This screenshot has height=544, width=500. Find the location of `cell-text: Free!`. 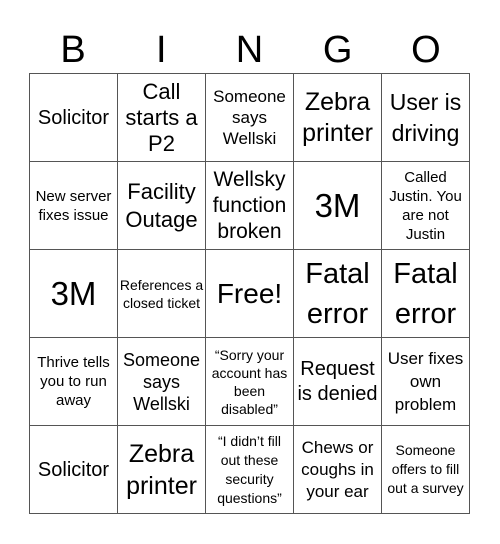

cell-text: Free! is located at coordinates (249, 293).